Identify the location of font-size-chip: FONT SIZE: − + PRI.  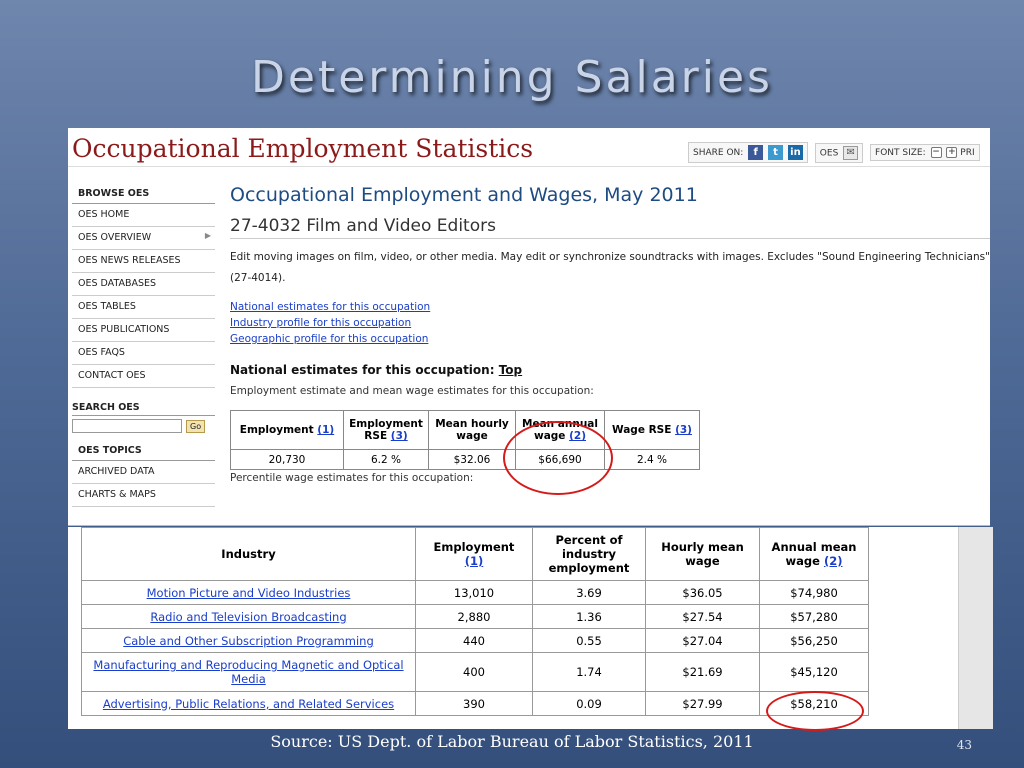
(925, 152).